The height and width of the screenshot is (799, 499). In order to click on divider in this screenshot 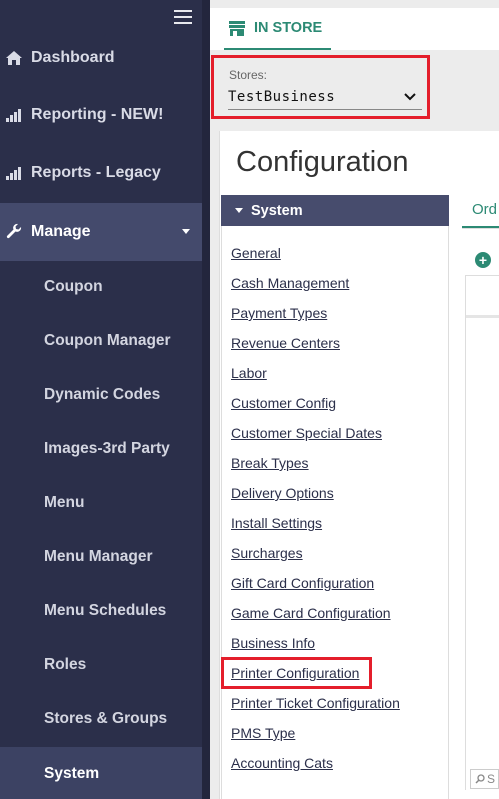, I will do `click(480, 228)`.